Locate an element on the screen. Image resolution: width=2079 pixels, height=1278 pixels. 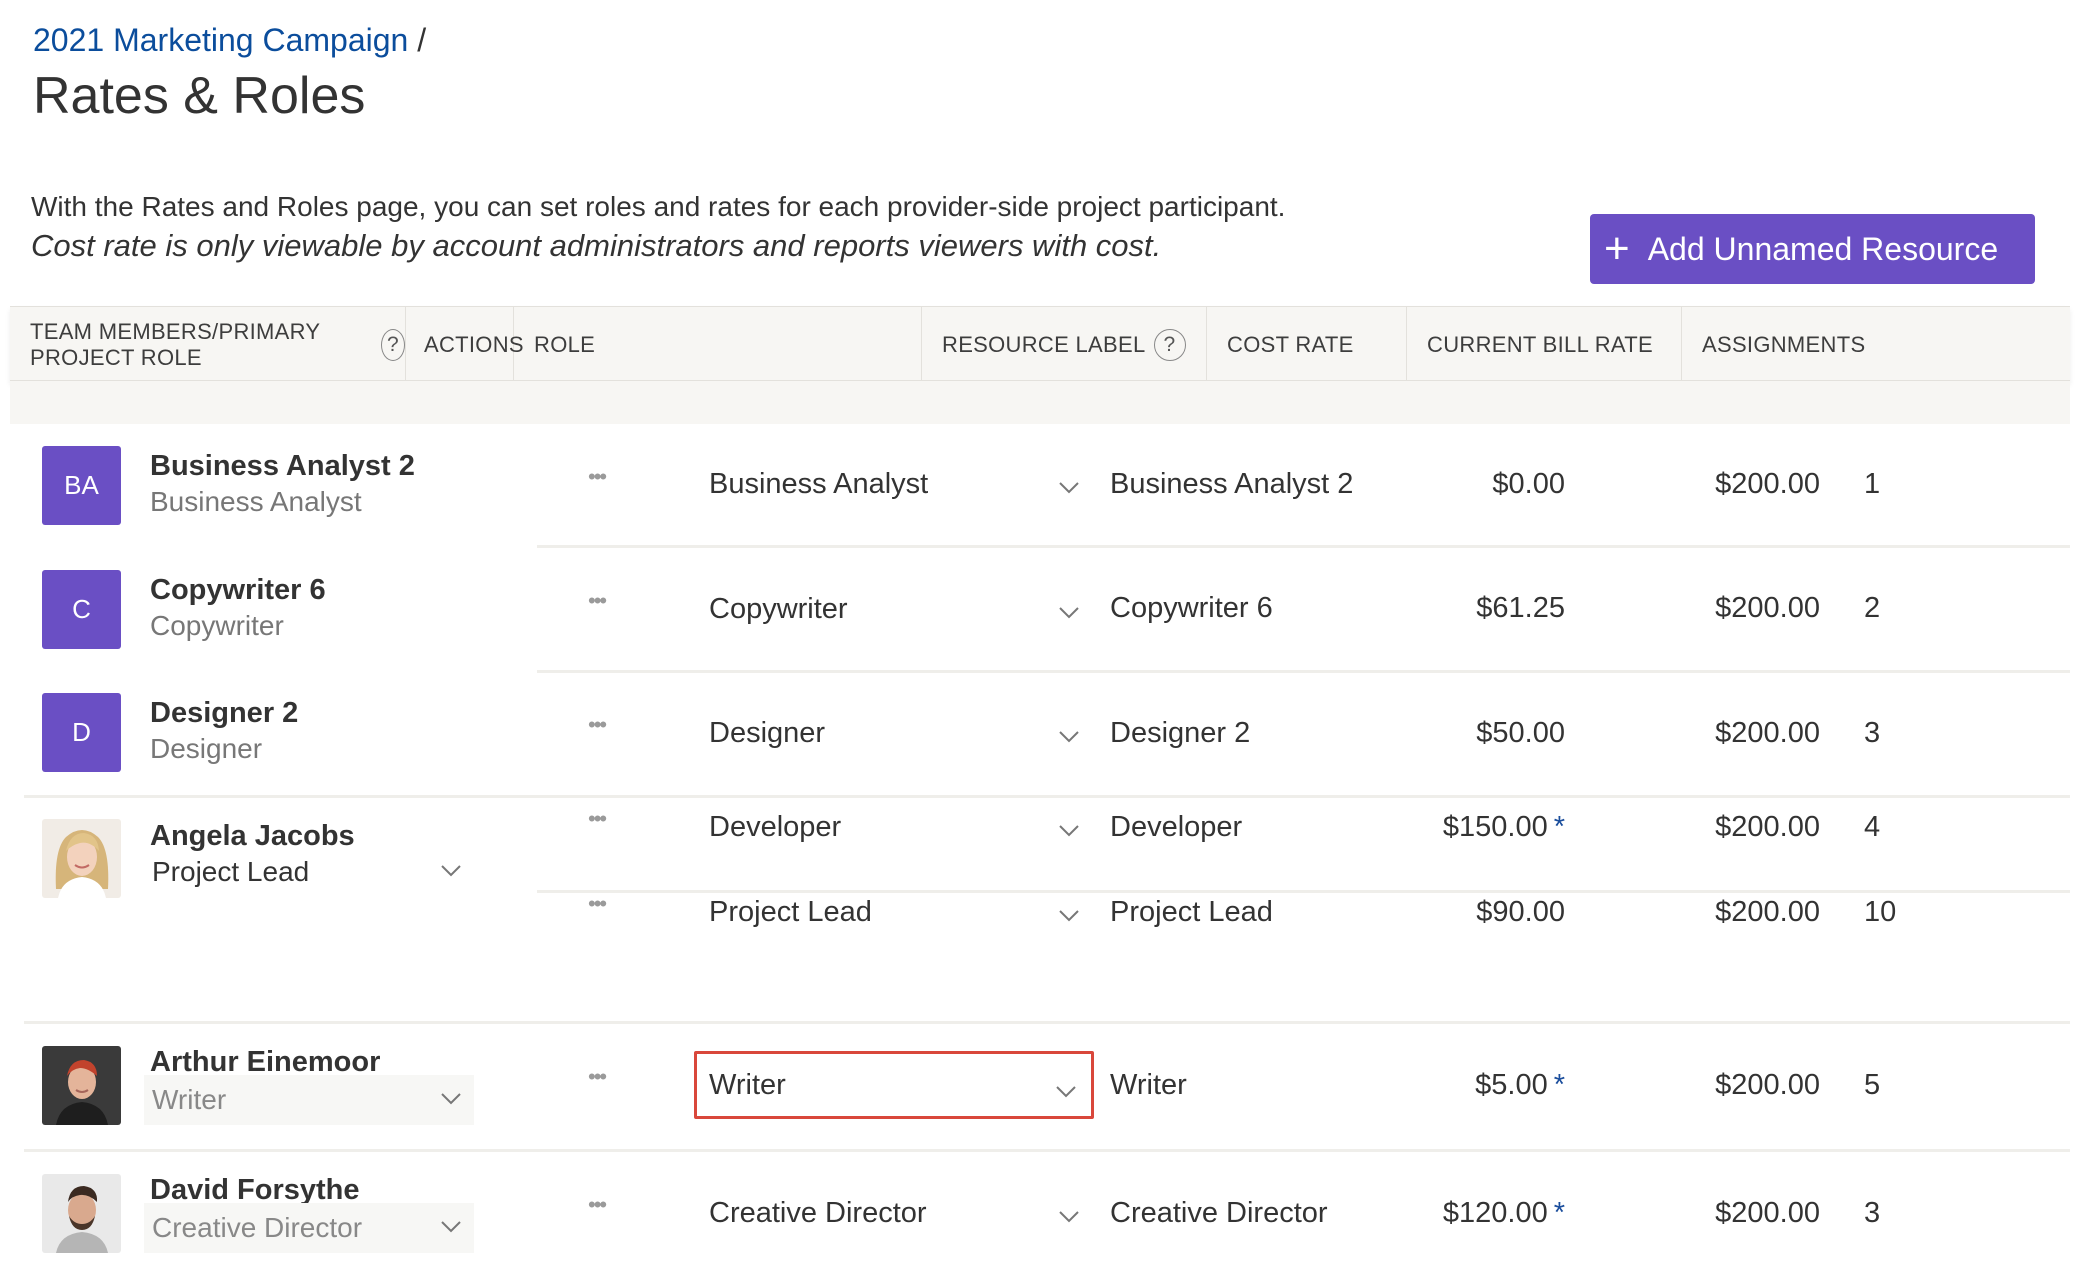
cost-rate-value: $50.00 is located at coordinates (1520, 733).